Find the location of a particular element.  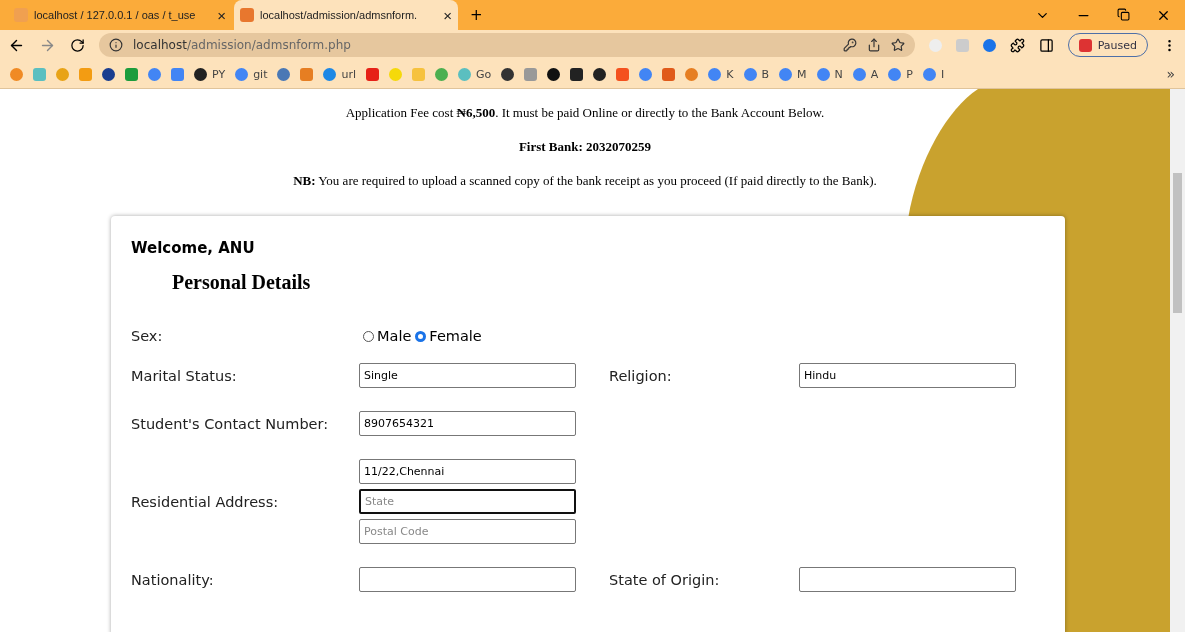

scrollbar is located at coordinates (1177, 360).